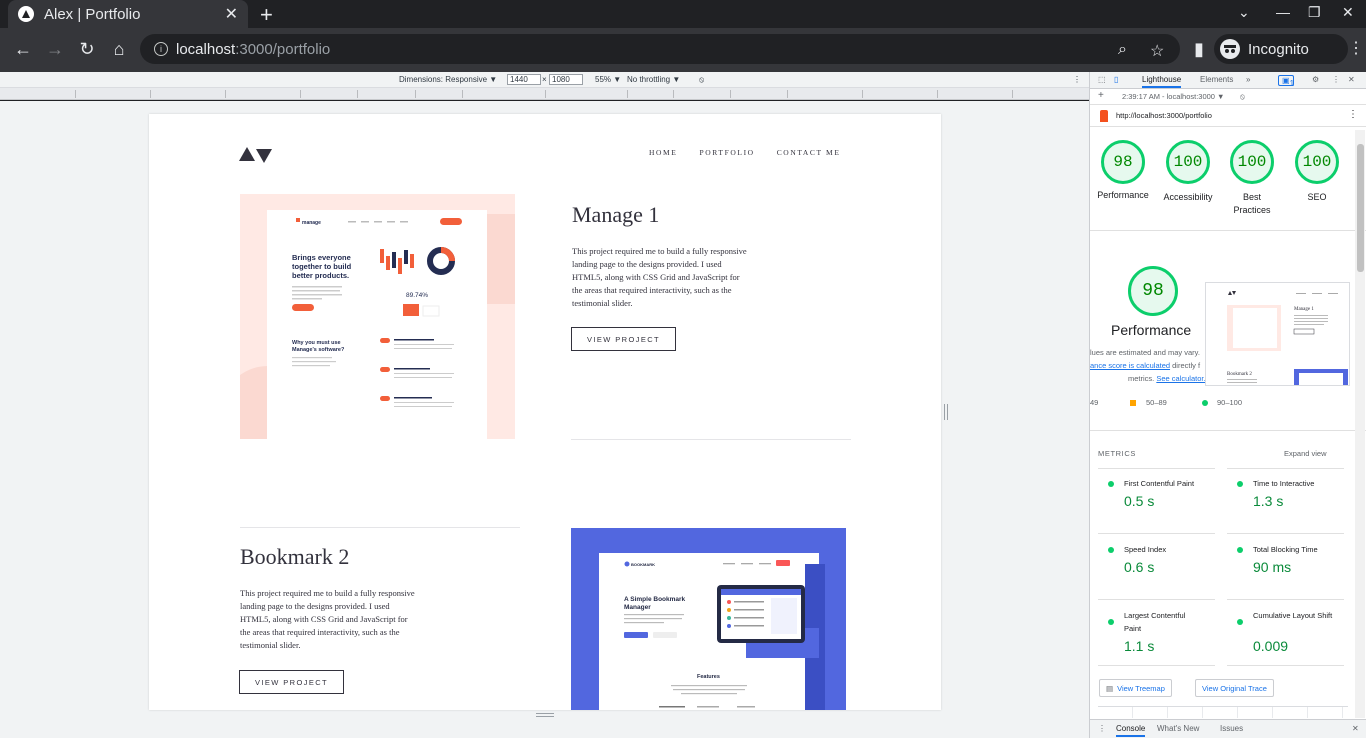 The width and height of the screenshot is (1366, 738). What do you see at coordinates (1164, 115) in the screenshot?
I see `report-url: http://localhost:3000/portfolio` at bounding box center [1164, 115].